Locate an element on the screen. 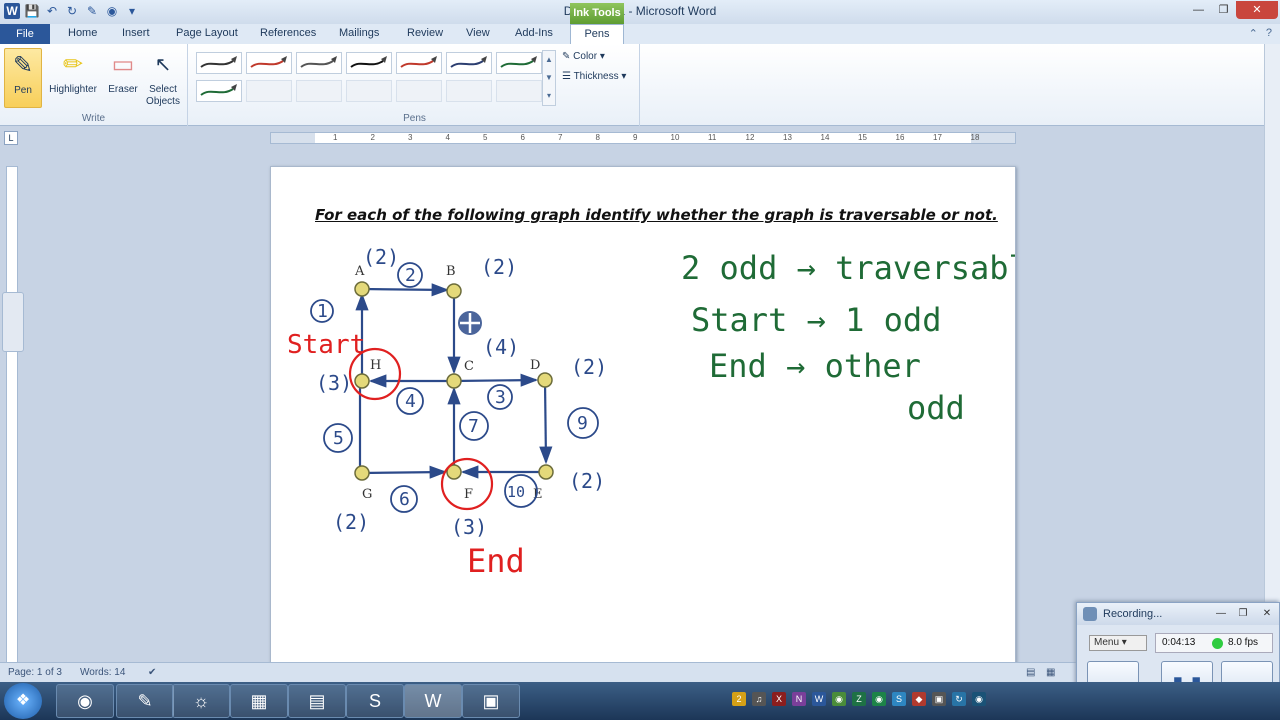  vertex-label-g: G is located at coordinates (367, 494).